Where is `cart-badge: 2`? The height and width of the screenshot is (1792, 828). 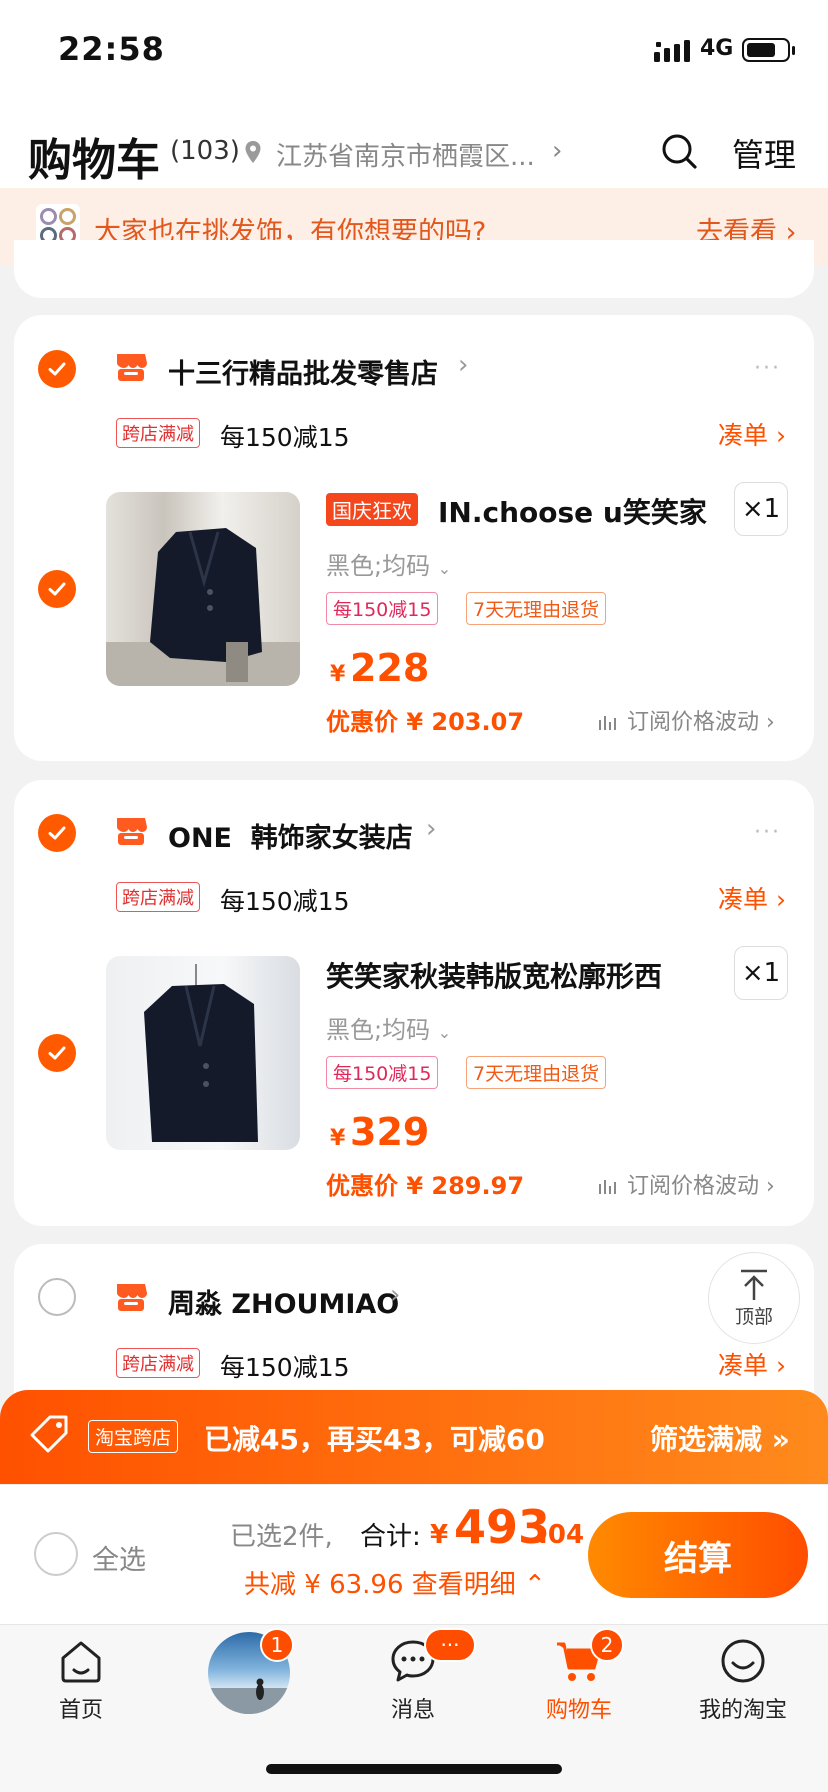 cart-badge: 2 is located at coordinates (607, 1645).